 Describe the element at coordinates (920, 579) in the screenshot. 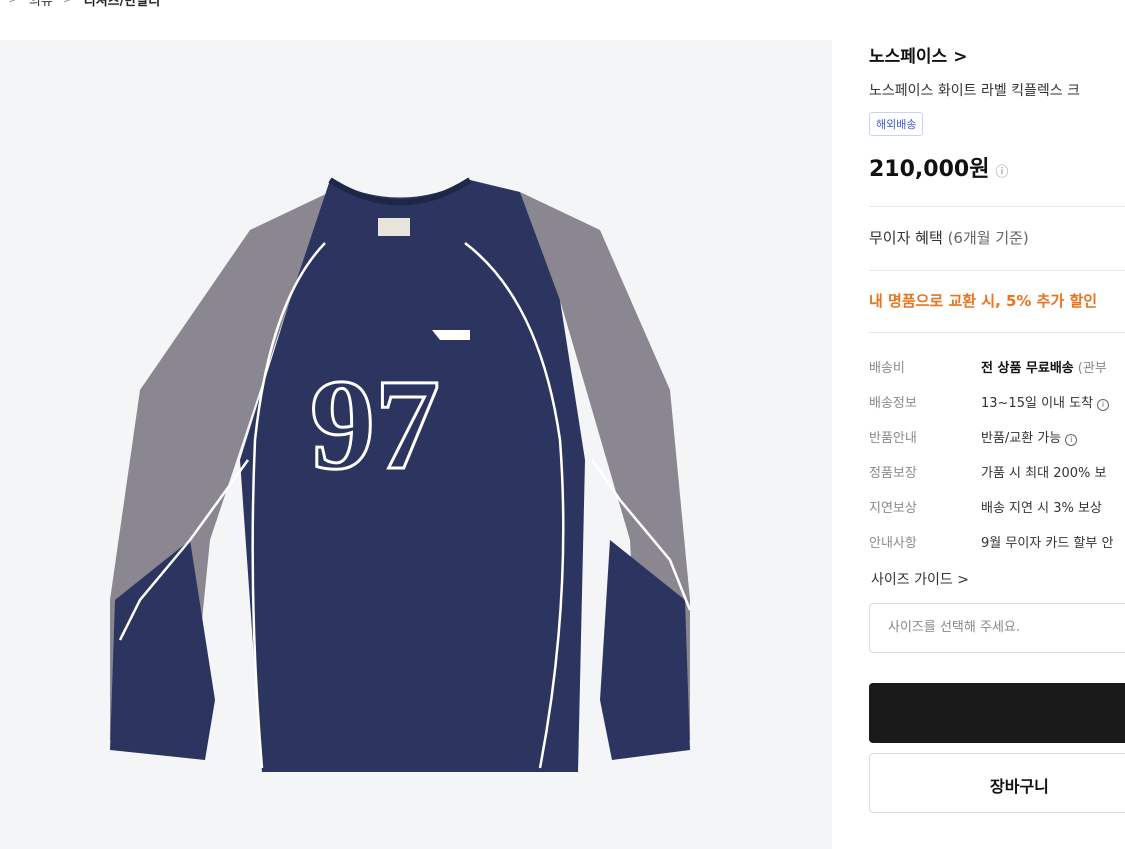

I see `size-guide-link: 사이즈 가이드 >` at that location.